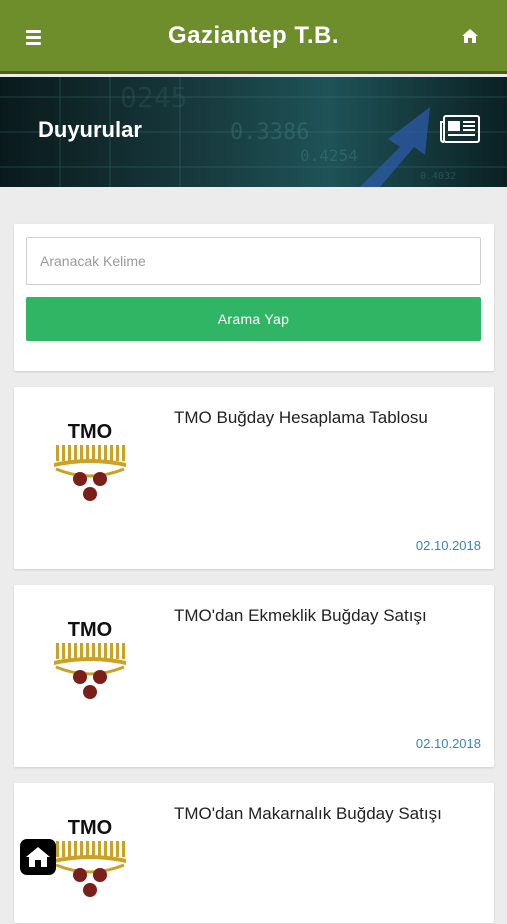  I want to click on scroll-home-button, so click(38, 857).